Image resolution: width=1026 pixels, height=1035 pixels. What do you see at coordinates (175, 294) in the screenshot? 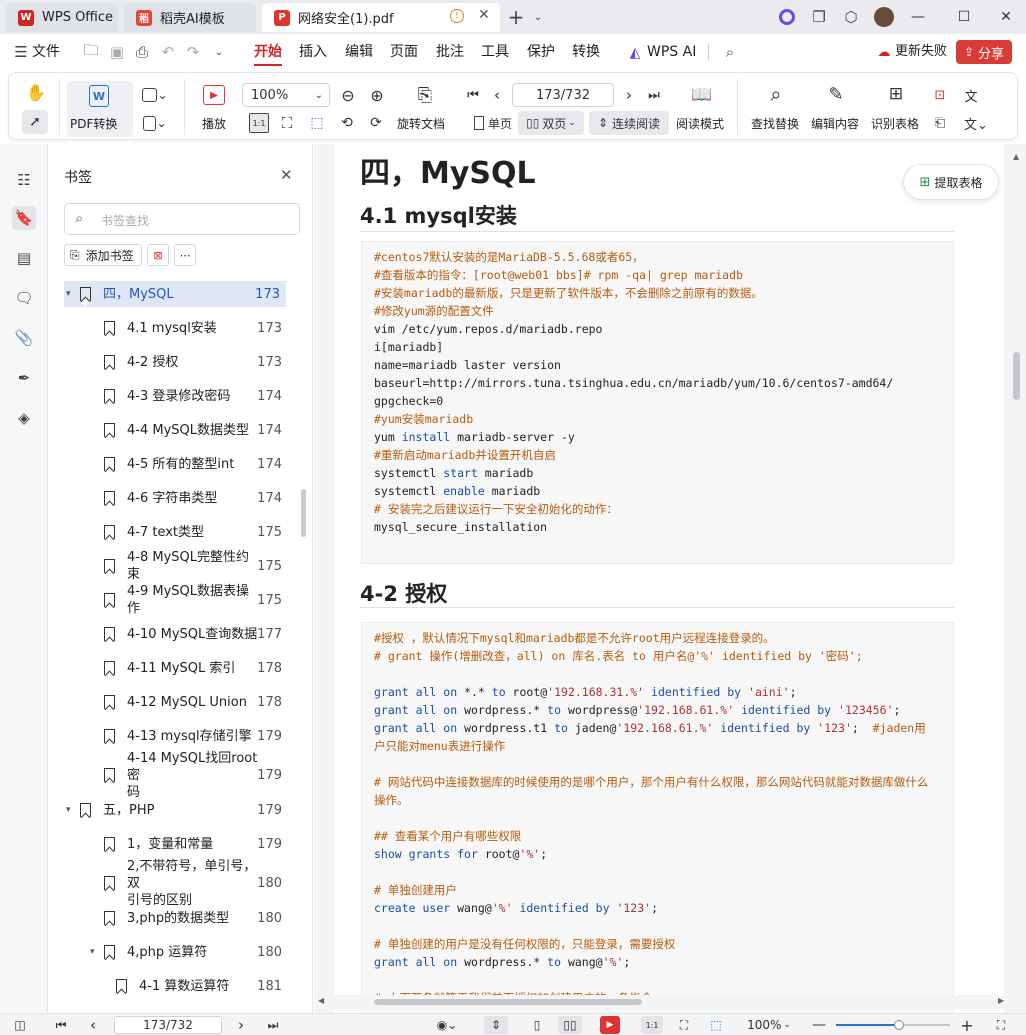
I see `bookmark-item-selected: ▾ 四，MySQL 173` at bounding box center [175, 294].